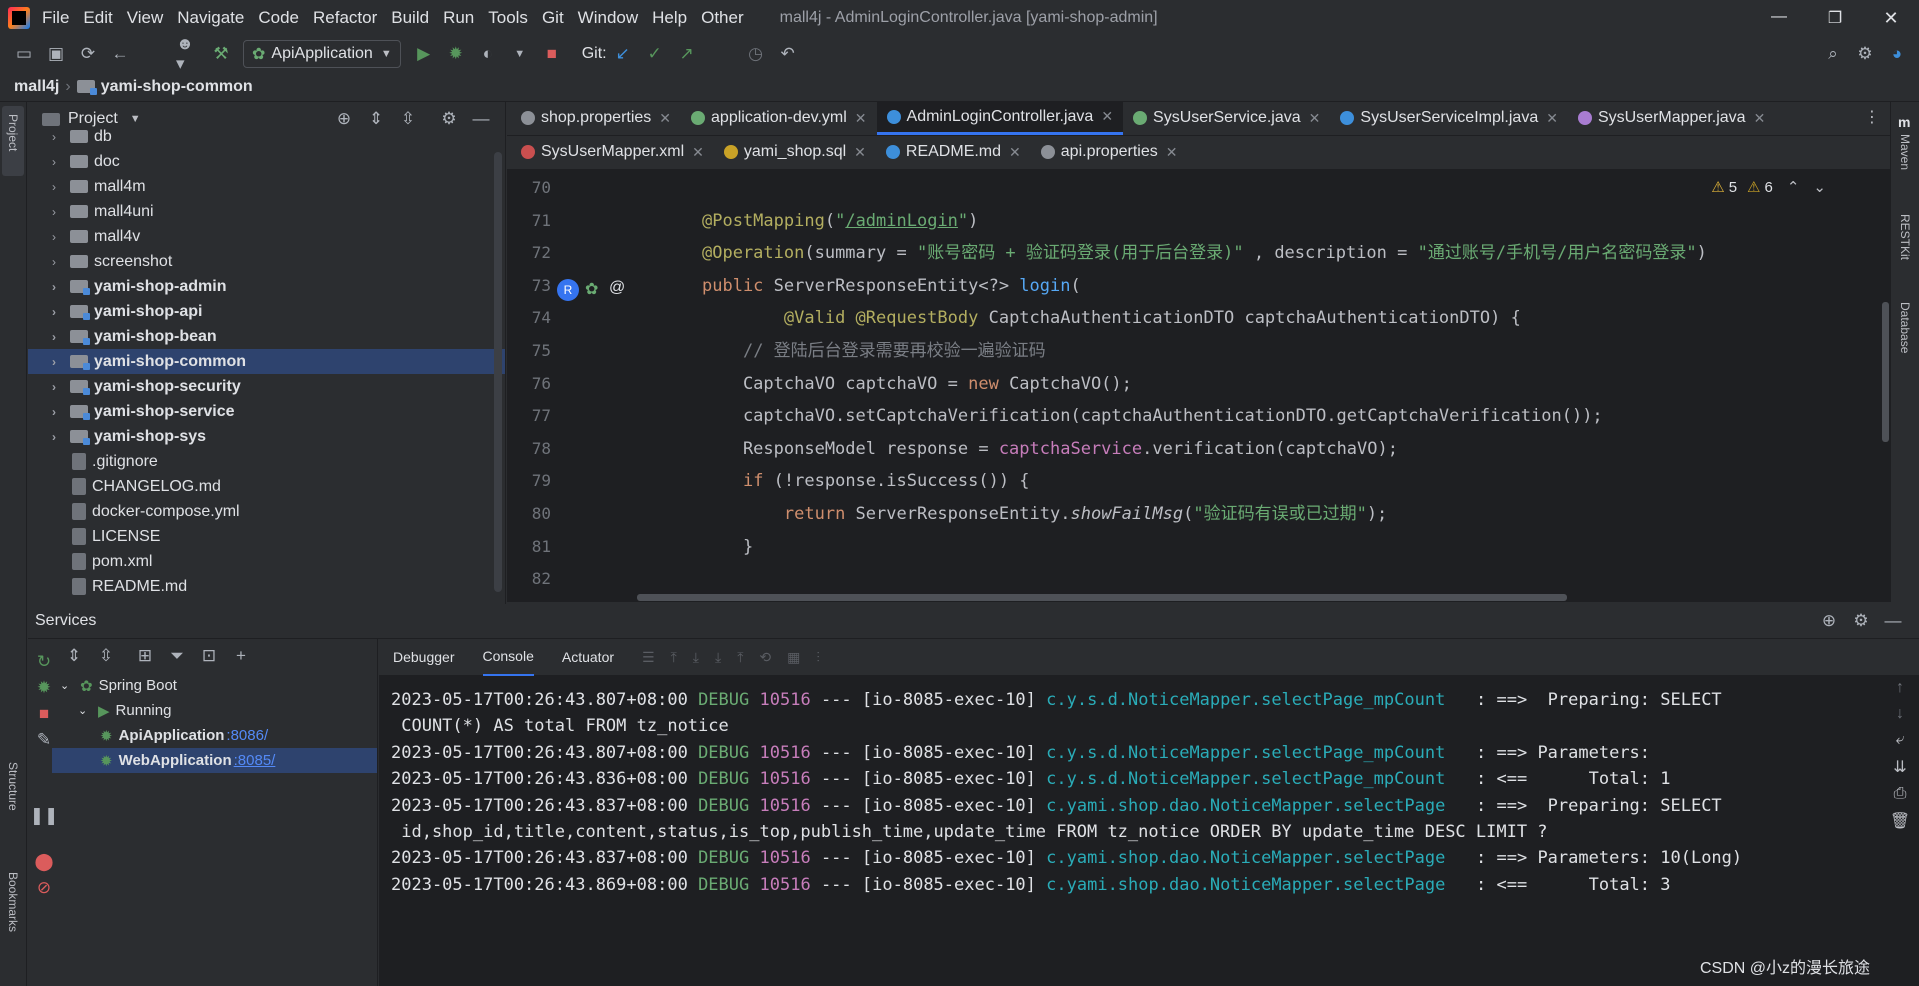 The image size is (1919, 986). What do you see at coordinates (596, 118) in the screenshot?
I see `editor-tab: shop.properties ✕` at bounding box center [596, 118].